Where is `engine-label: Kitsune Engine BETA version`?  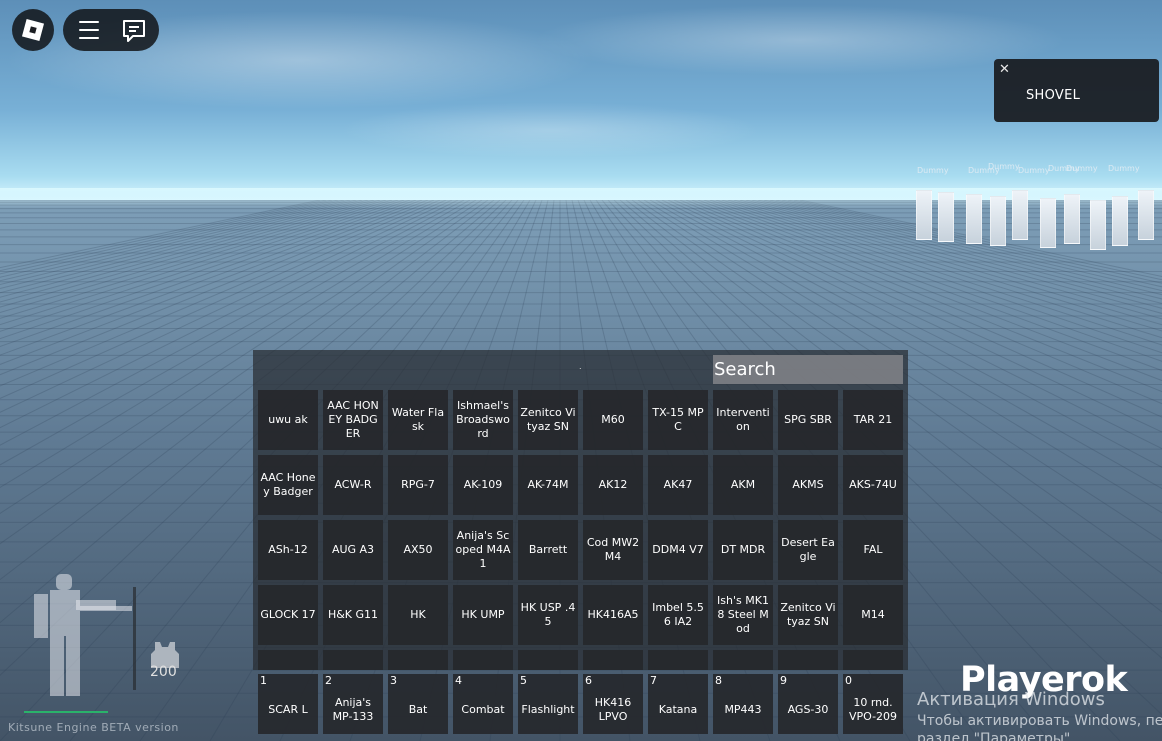 engine-label: Kitsune Engine BETA version is located at coordinates (93, 727).